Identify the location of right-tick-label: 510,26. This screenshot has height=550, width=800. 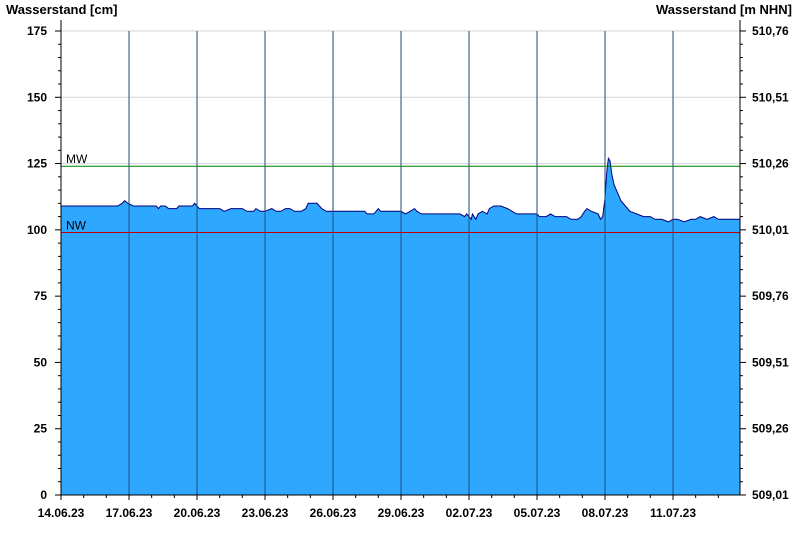
(770, 164).